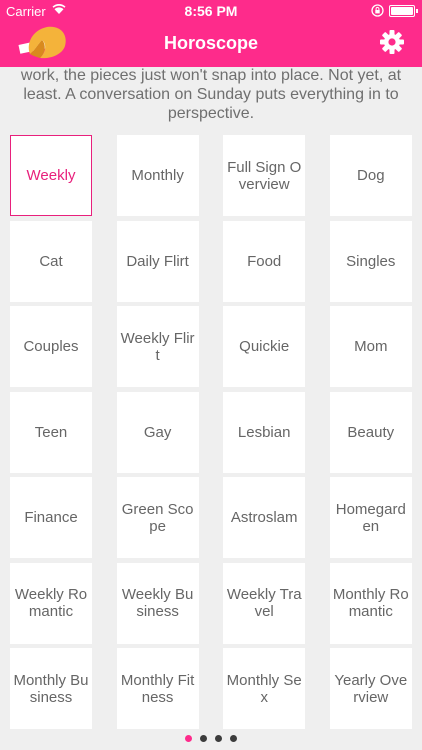 The image size is (422, 750). Describe the element at coordinates (51, 688) in the screenshot. I see `category-tile: Monthly Business` at that location.